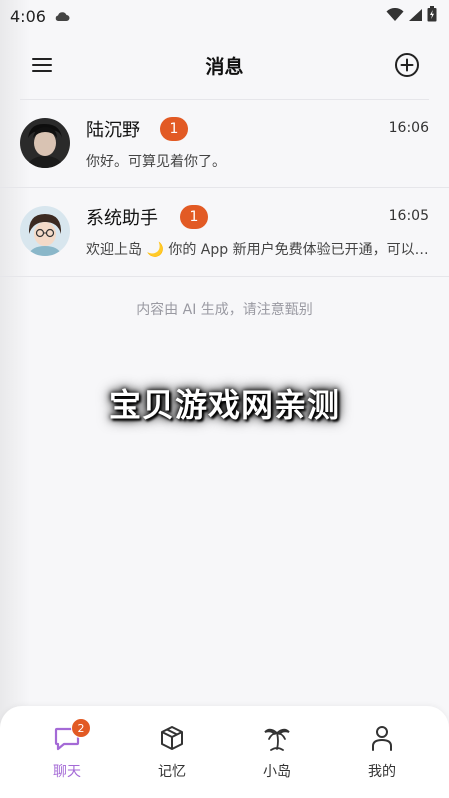 The image size is (449, 798). Describe the element at coordinates (81, 728) in the screenshot. I see `nav-badge: 2` at that location.